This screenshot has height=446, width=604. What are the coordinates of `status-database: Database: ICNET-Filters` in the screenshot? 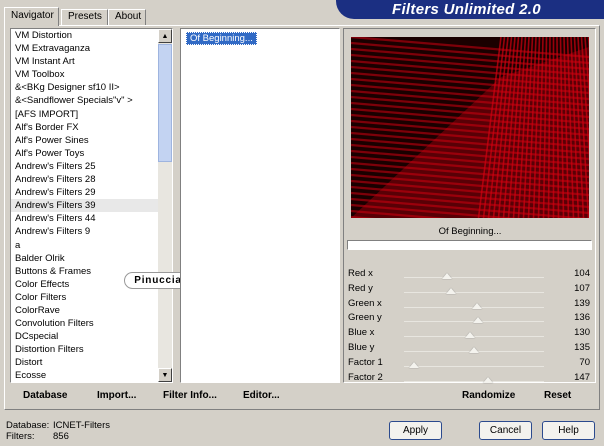 It's located at (58, 425).